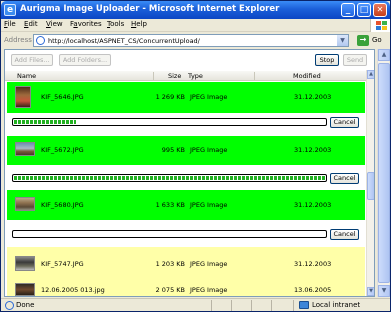 The image size is (391, 312). What do you see at coordinates (40, 40) in the screenshot?
I see `ie-page-icon` at bounding box center [40, 40].